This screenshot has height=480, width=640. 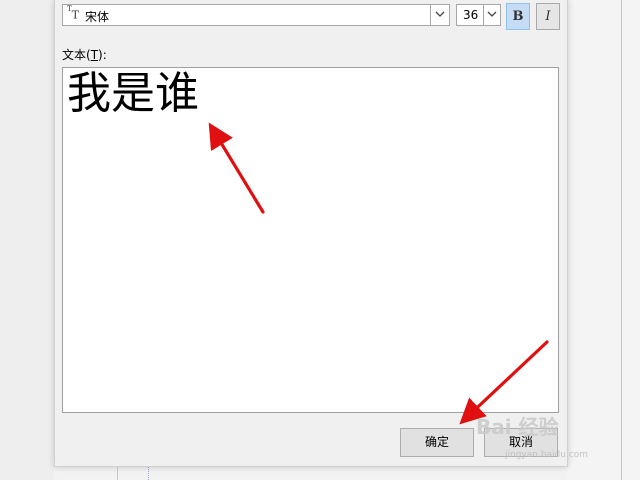 What do you see at coordinates (236, 168) in the screenshot?
I see `annotation-arrow-text` at bounding box center [236, 168].